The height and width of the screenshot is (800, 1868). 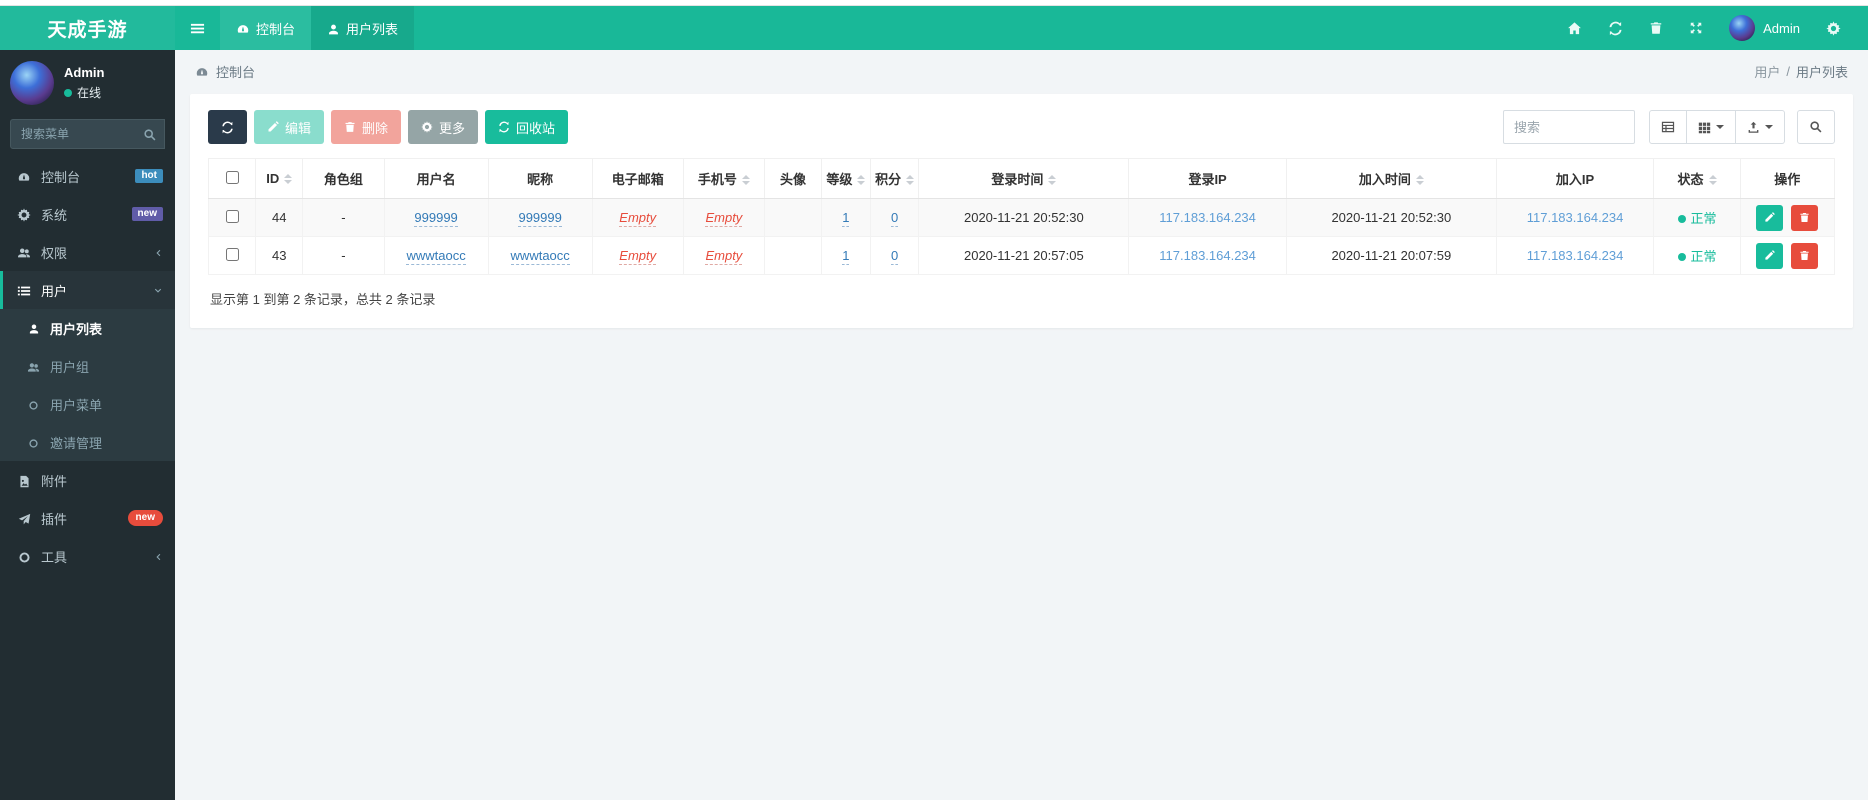 What do you see at coordinates (54, 215) in the screenshot?
I see `sidebar-item-label: 系统` at bounding box center [54, 215].